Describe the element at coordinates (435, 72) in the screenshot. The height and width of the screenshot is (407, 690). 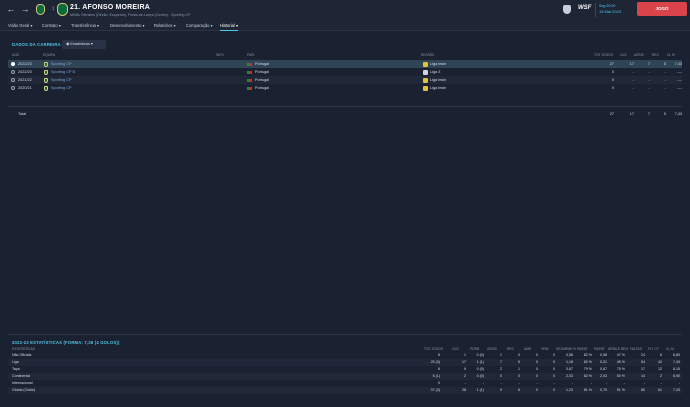
I see `row-division: Liga 3` at that location.